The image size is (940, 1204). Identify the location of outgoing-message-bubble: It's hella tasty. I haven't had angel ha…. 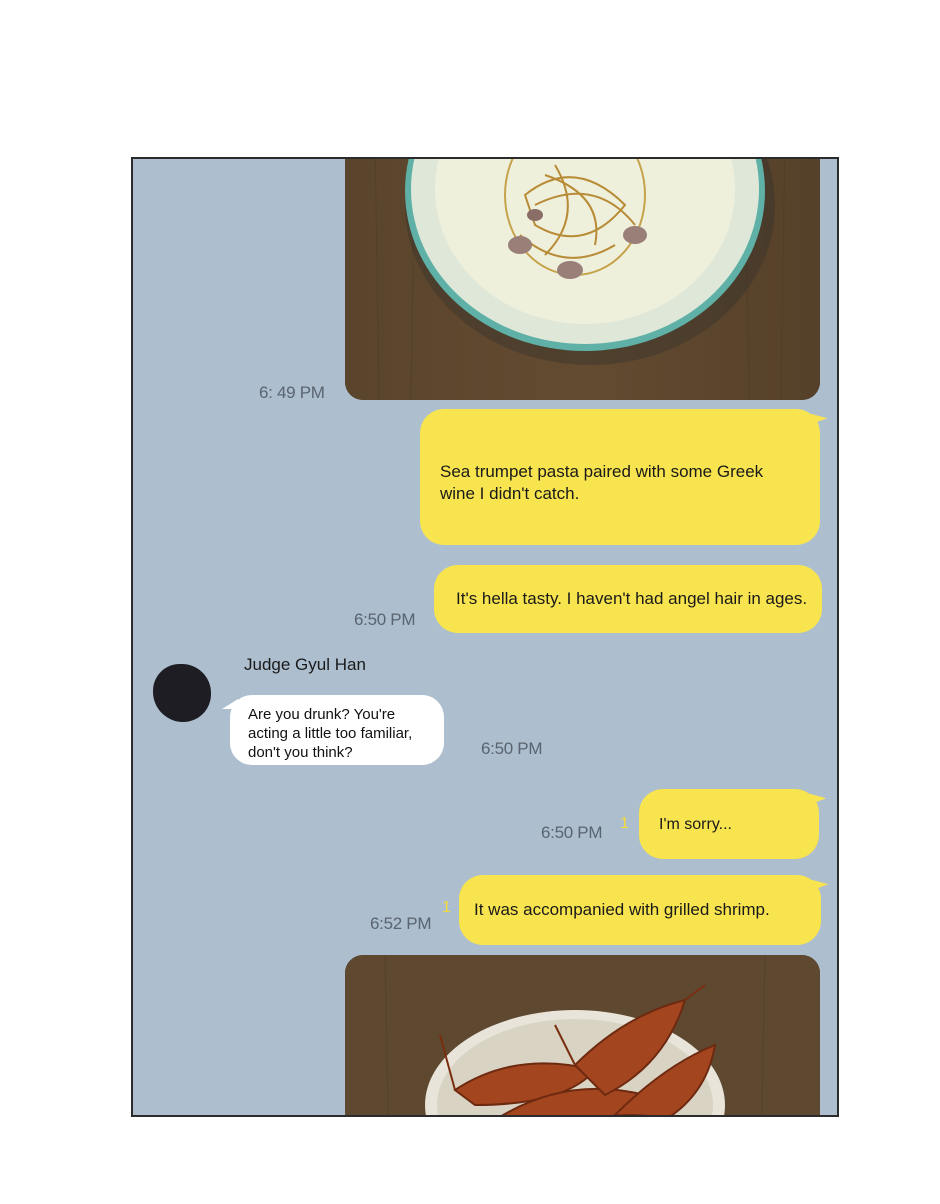
(628, 599).